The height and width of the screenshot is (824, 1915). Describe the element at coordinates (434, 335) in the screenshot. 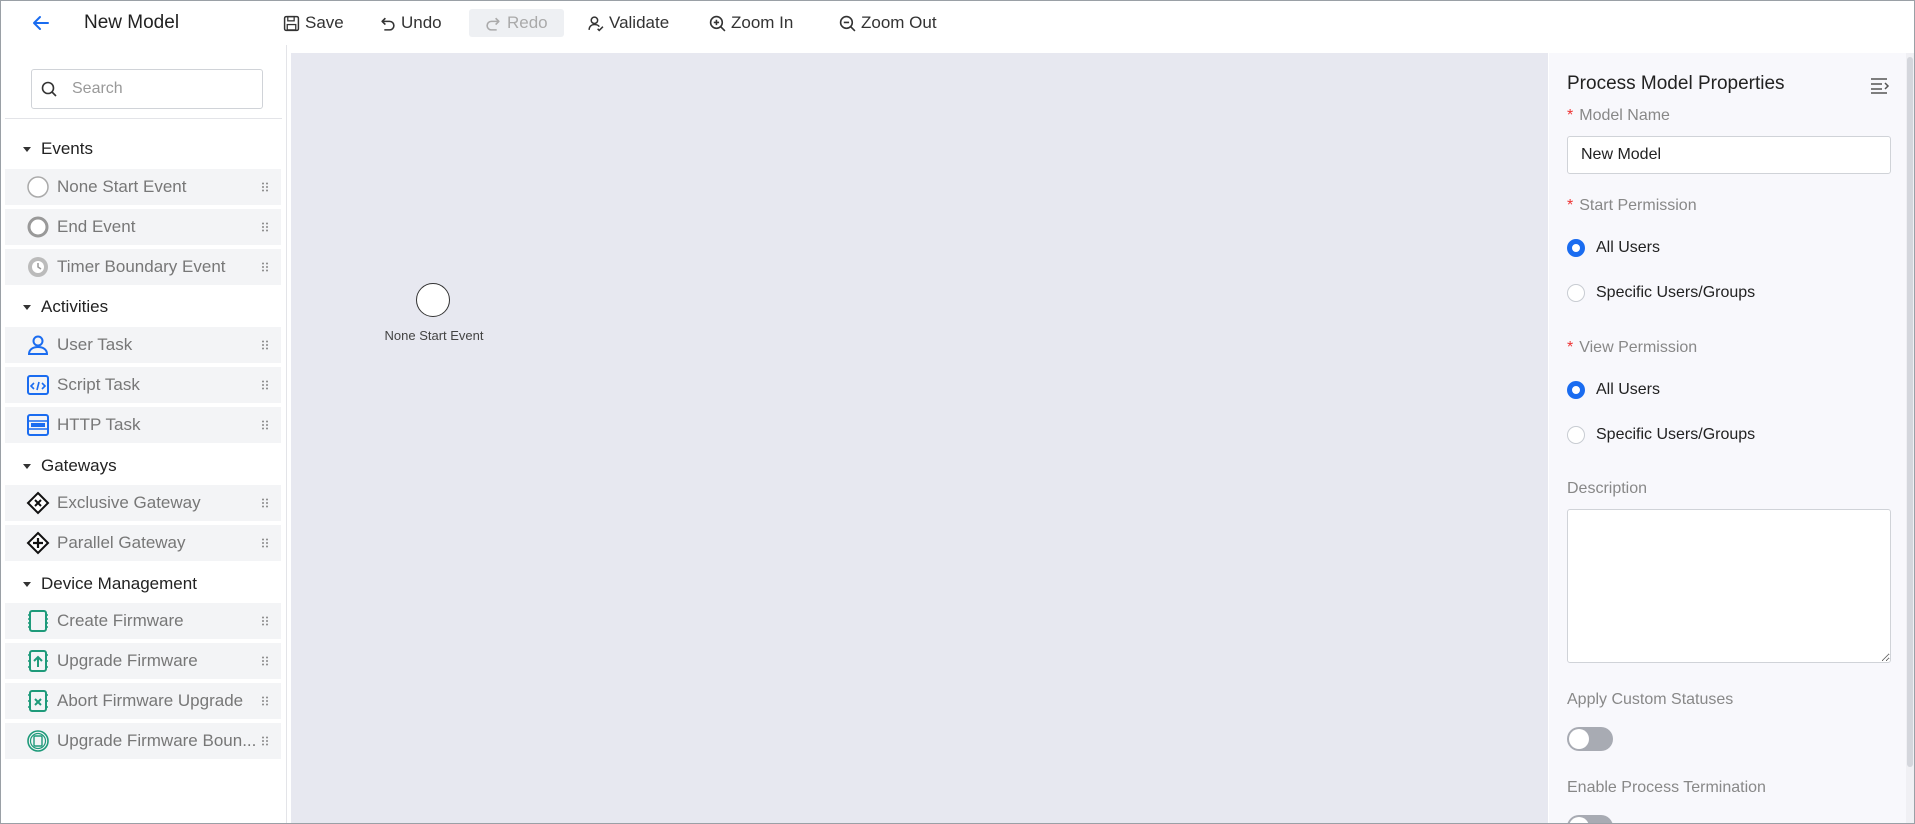

I see `node-label: None Start Event` at that location.